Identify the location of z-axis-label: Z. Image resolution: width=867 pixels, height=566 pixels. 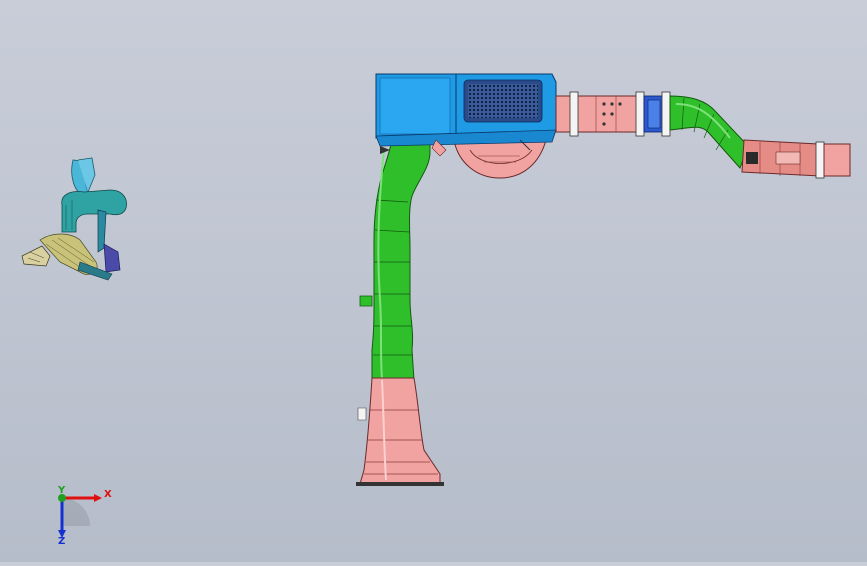
(61, 541).